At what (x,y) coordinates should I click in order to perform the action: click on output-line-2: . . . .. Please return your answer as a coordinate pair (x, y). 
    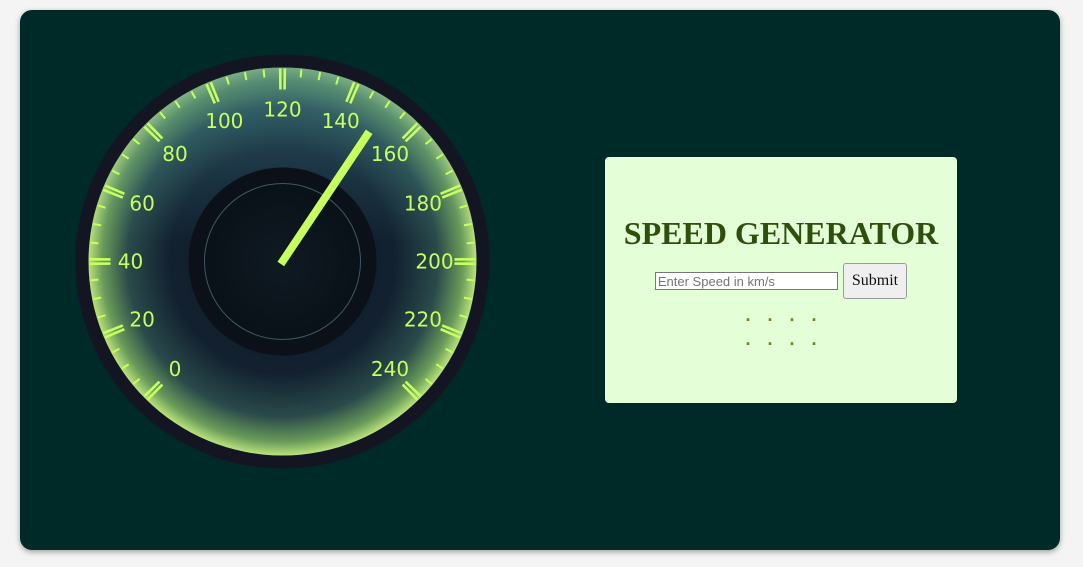
    Looking at the image, I should click on (784, 339).